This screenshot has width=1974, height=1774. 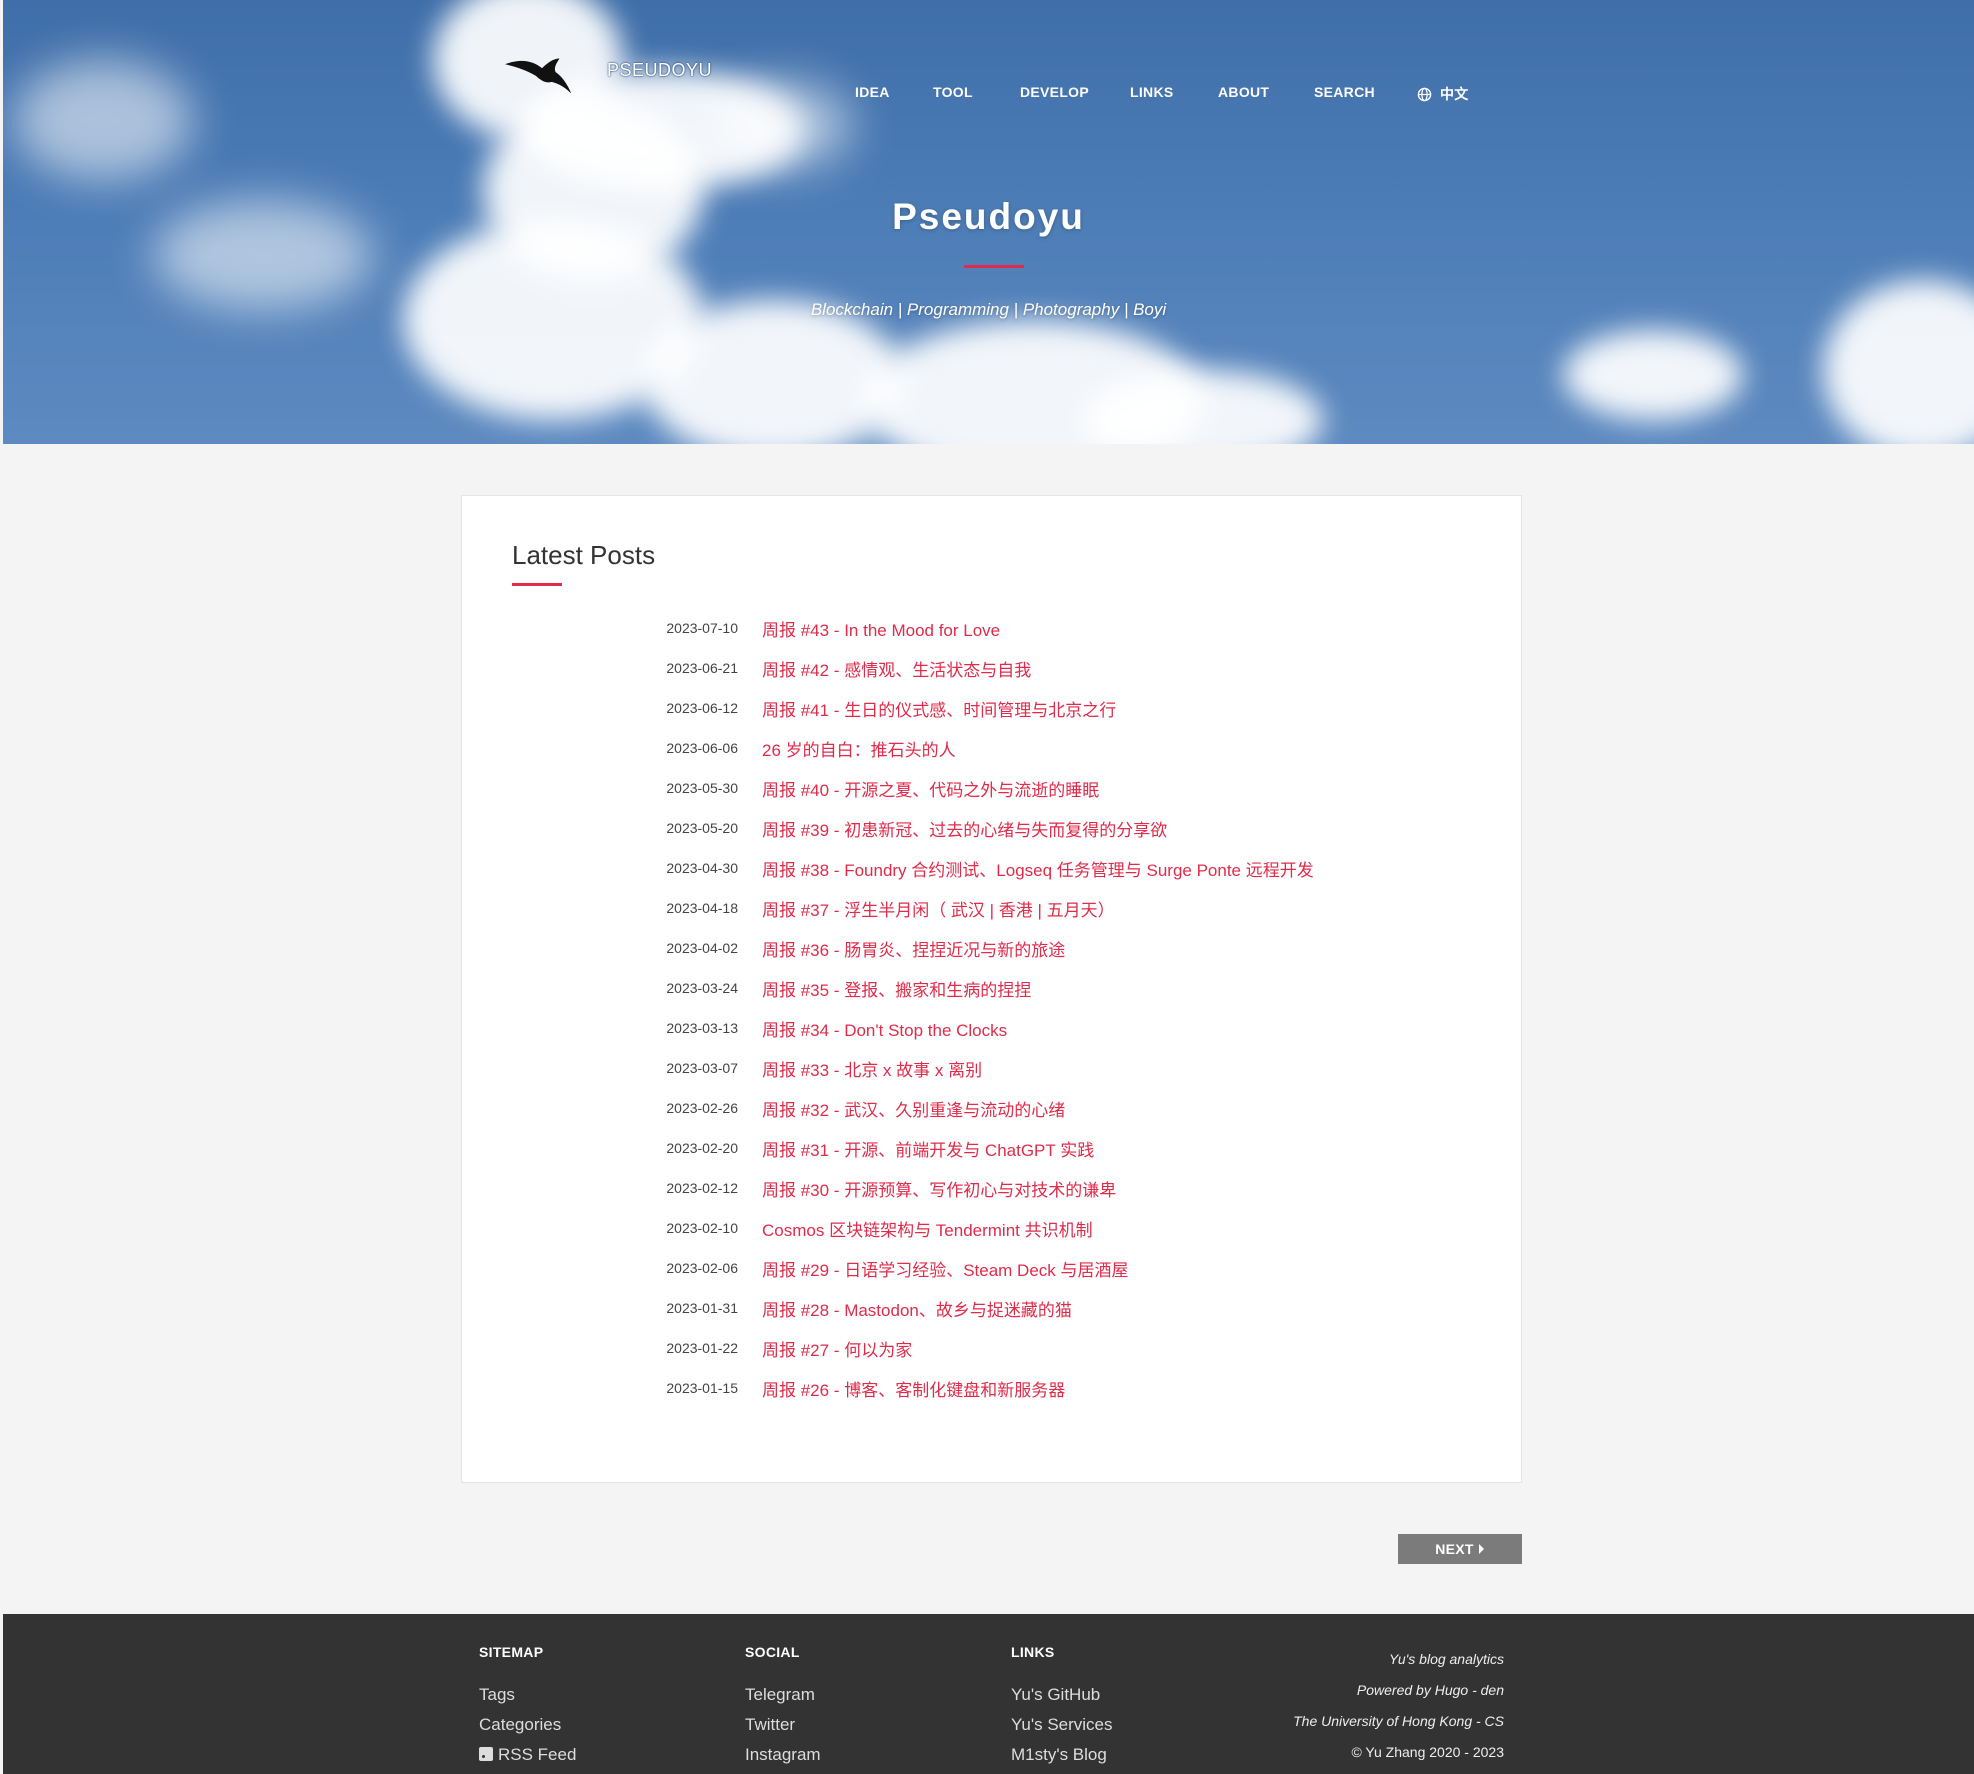 I want to click on footer-link-rss: RSS Feed, so click(x=527, y=1755).